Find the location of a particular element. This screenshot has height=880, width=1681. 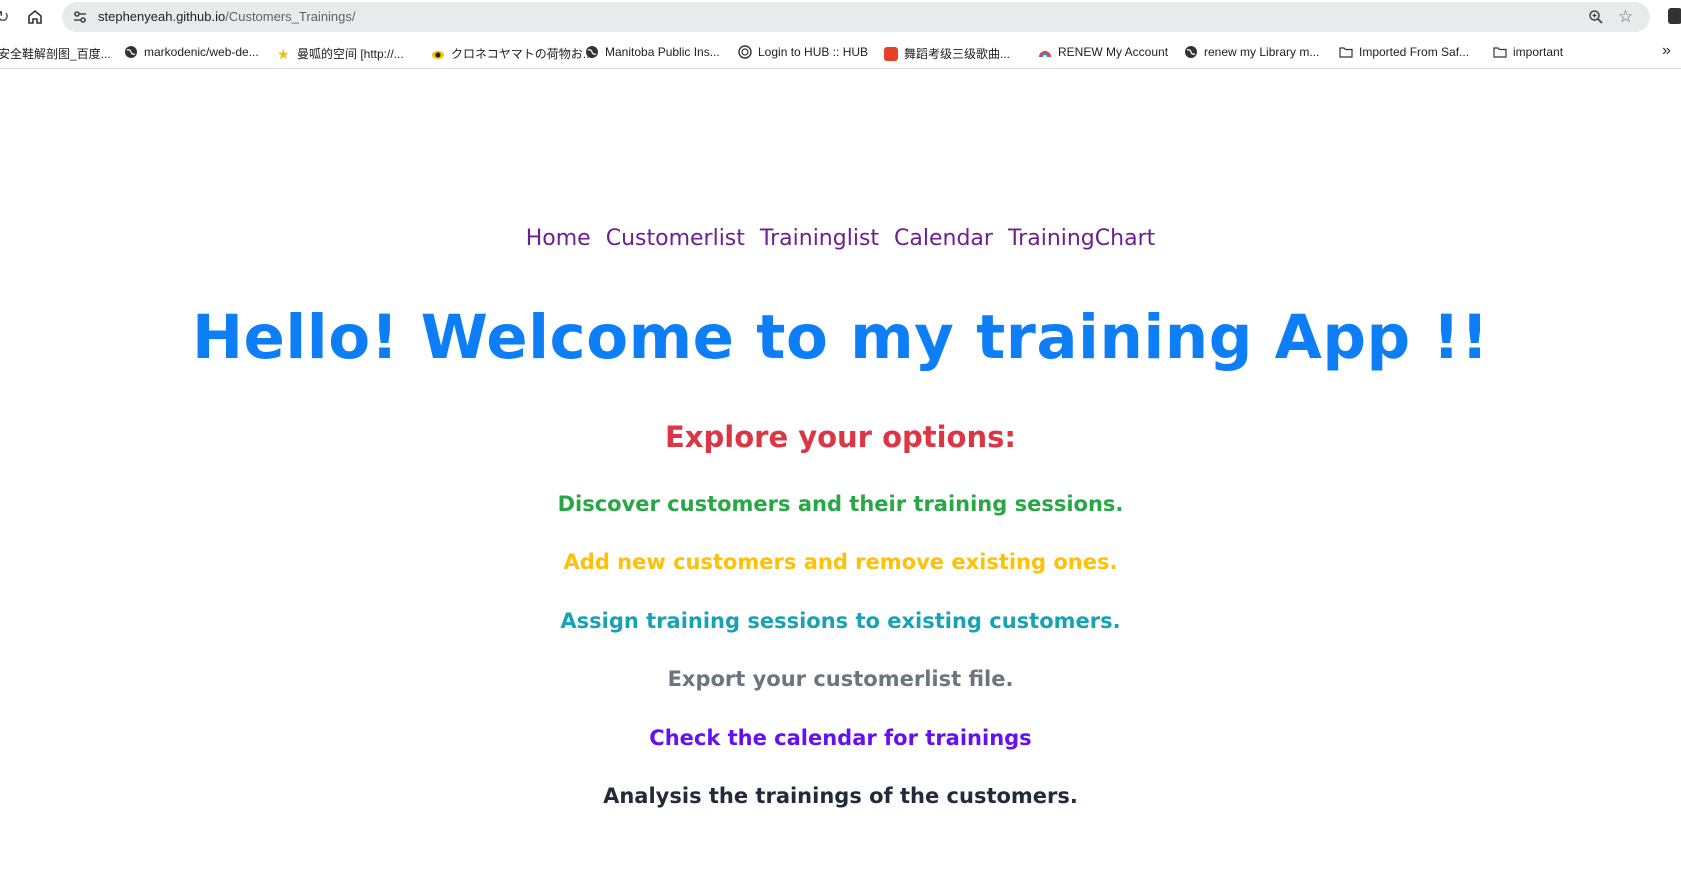

url-host: stephenyeah.github.io is located at coordinates (162, 16).